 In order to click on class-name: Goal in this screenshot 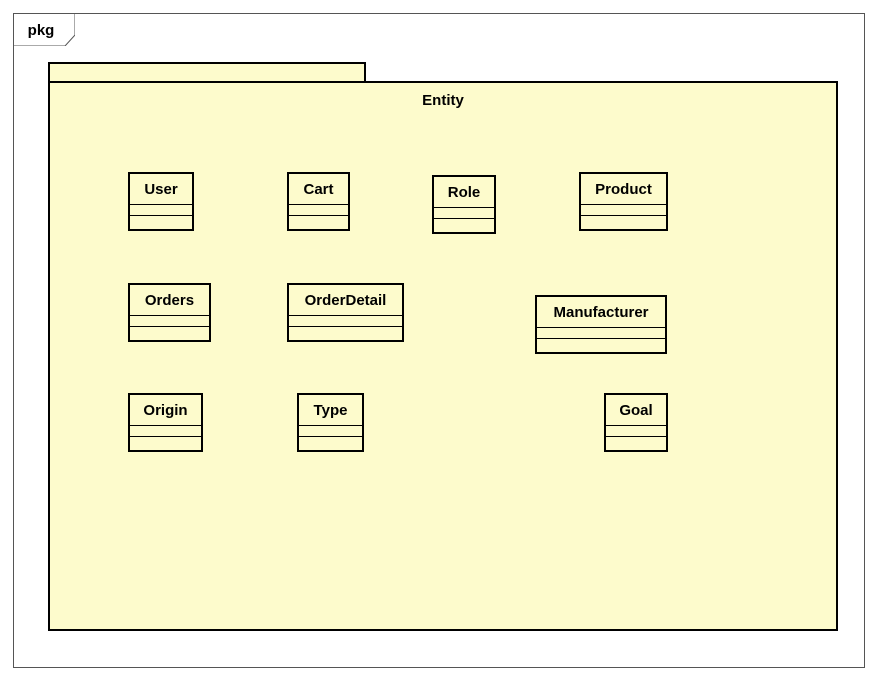, I will do `click(636, 410)`.